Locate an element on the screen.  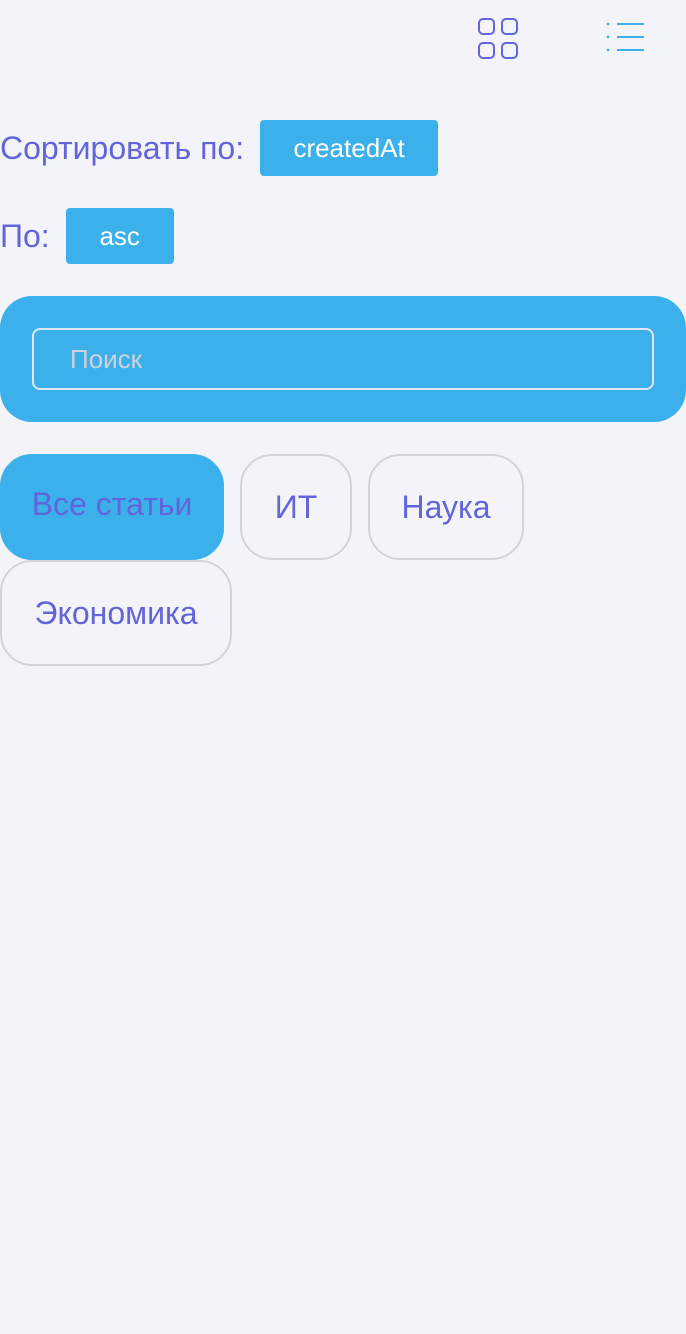
sort-order-select: asc is located at coordinates (119, 236).